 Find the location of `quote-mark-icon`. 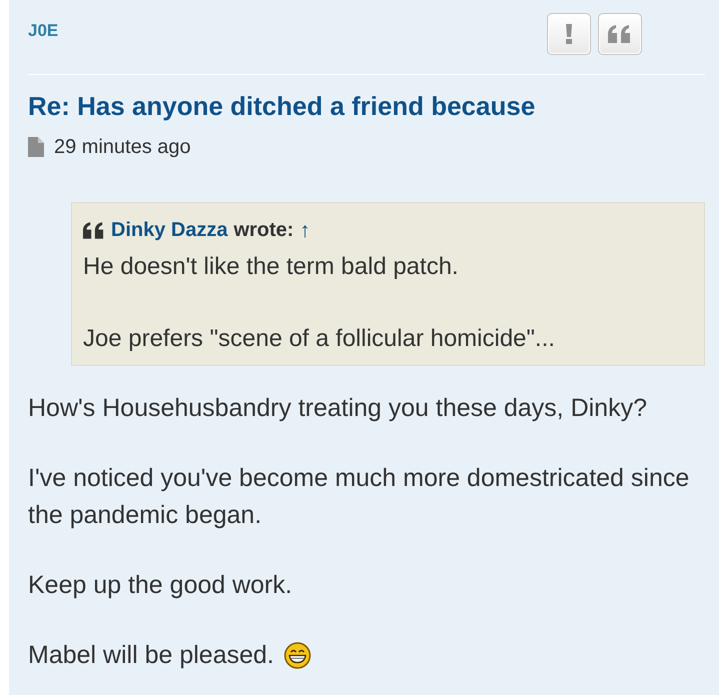

quote-mark-icon is located at coordinates (94, 230).